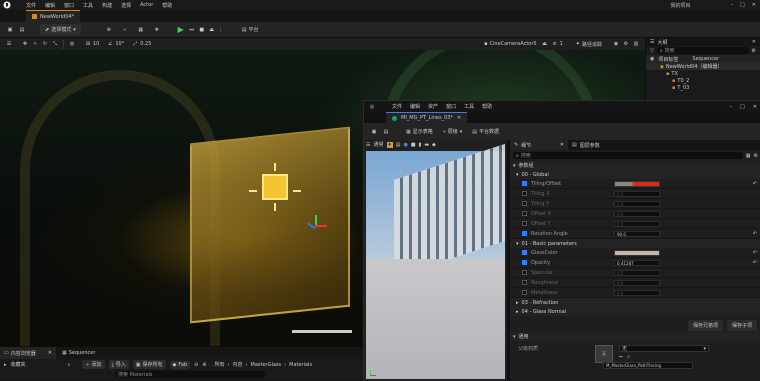 This screenshot has height=381, width=760. I want to click on search-icon: ⌕, so click(69, 365).